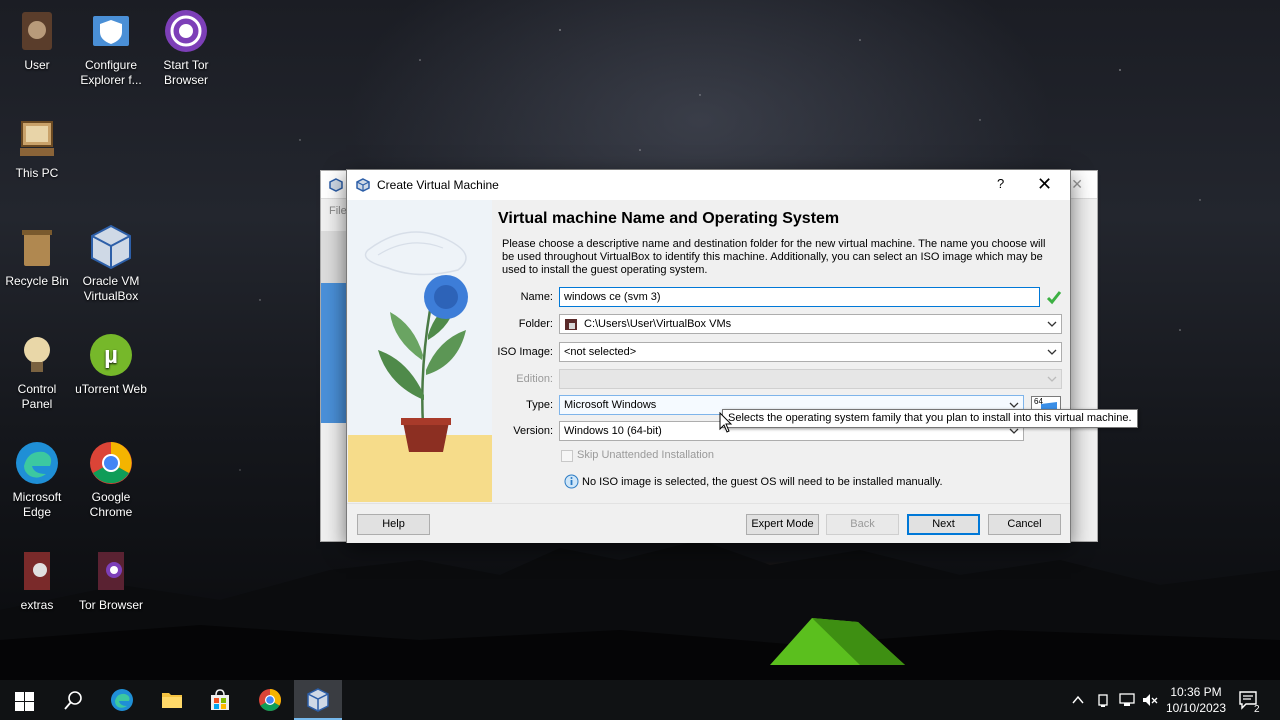 Image resolution: width=1280 pixels, height=720 pixels. I want to click on search-button, so click(72, 700).